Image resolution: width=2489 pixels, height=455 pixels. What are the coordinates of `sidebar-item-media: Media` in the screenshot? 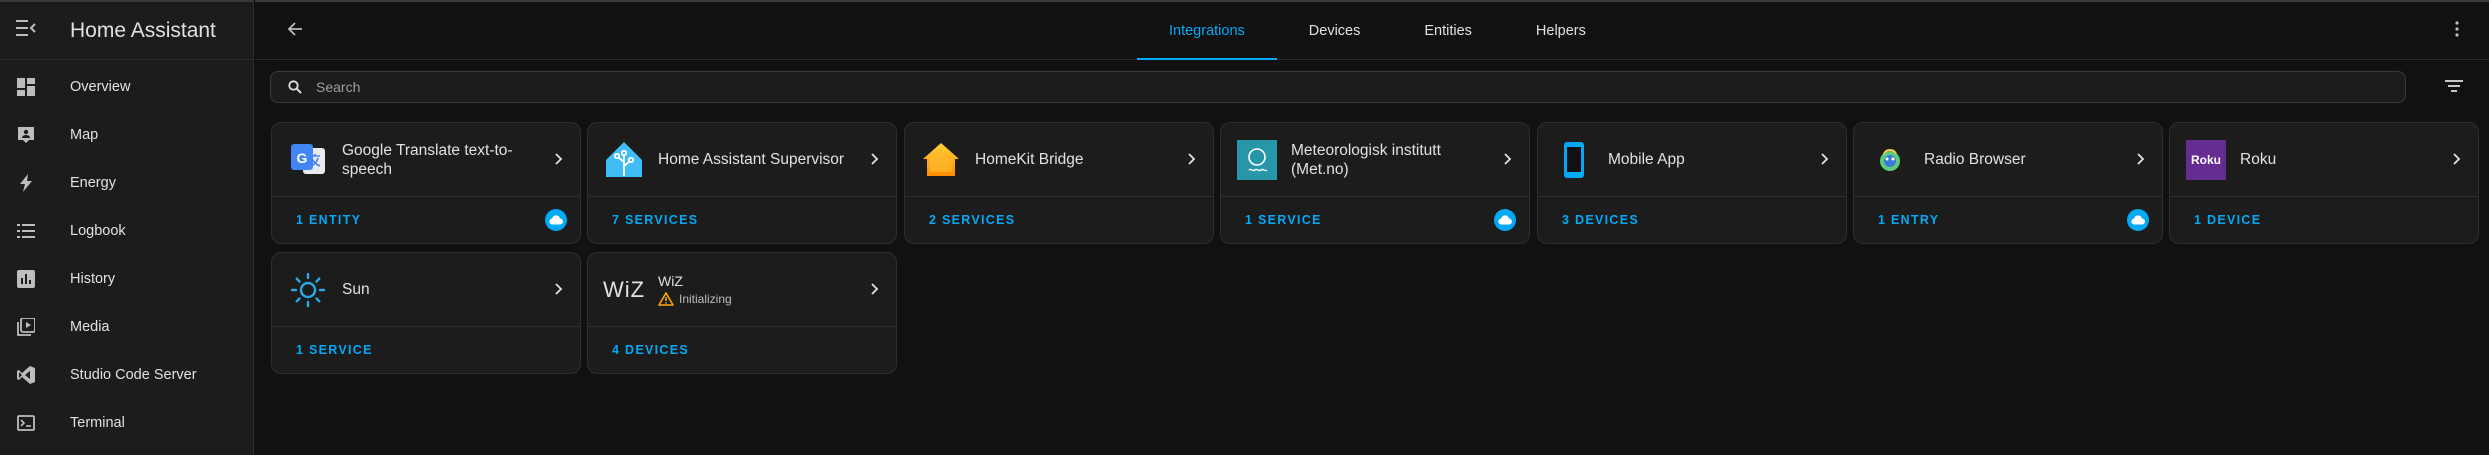 It's located at (126, 327).